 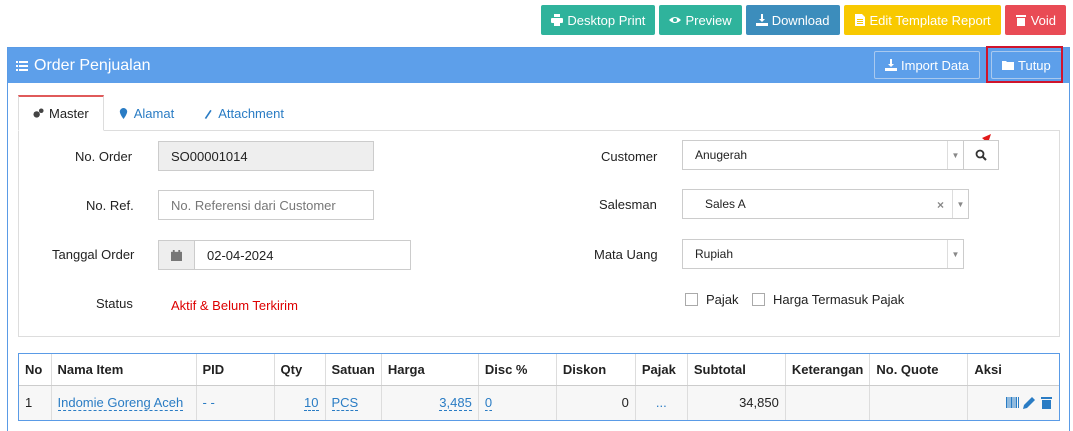 What do you see at coordinates (708, 20) in the screenshot?
I see `preview-label: Preview` at bounding box center [708, 20].